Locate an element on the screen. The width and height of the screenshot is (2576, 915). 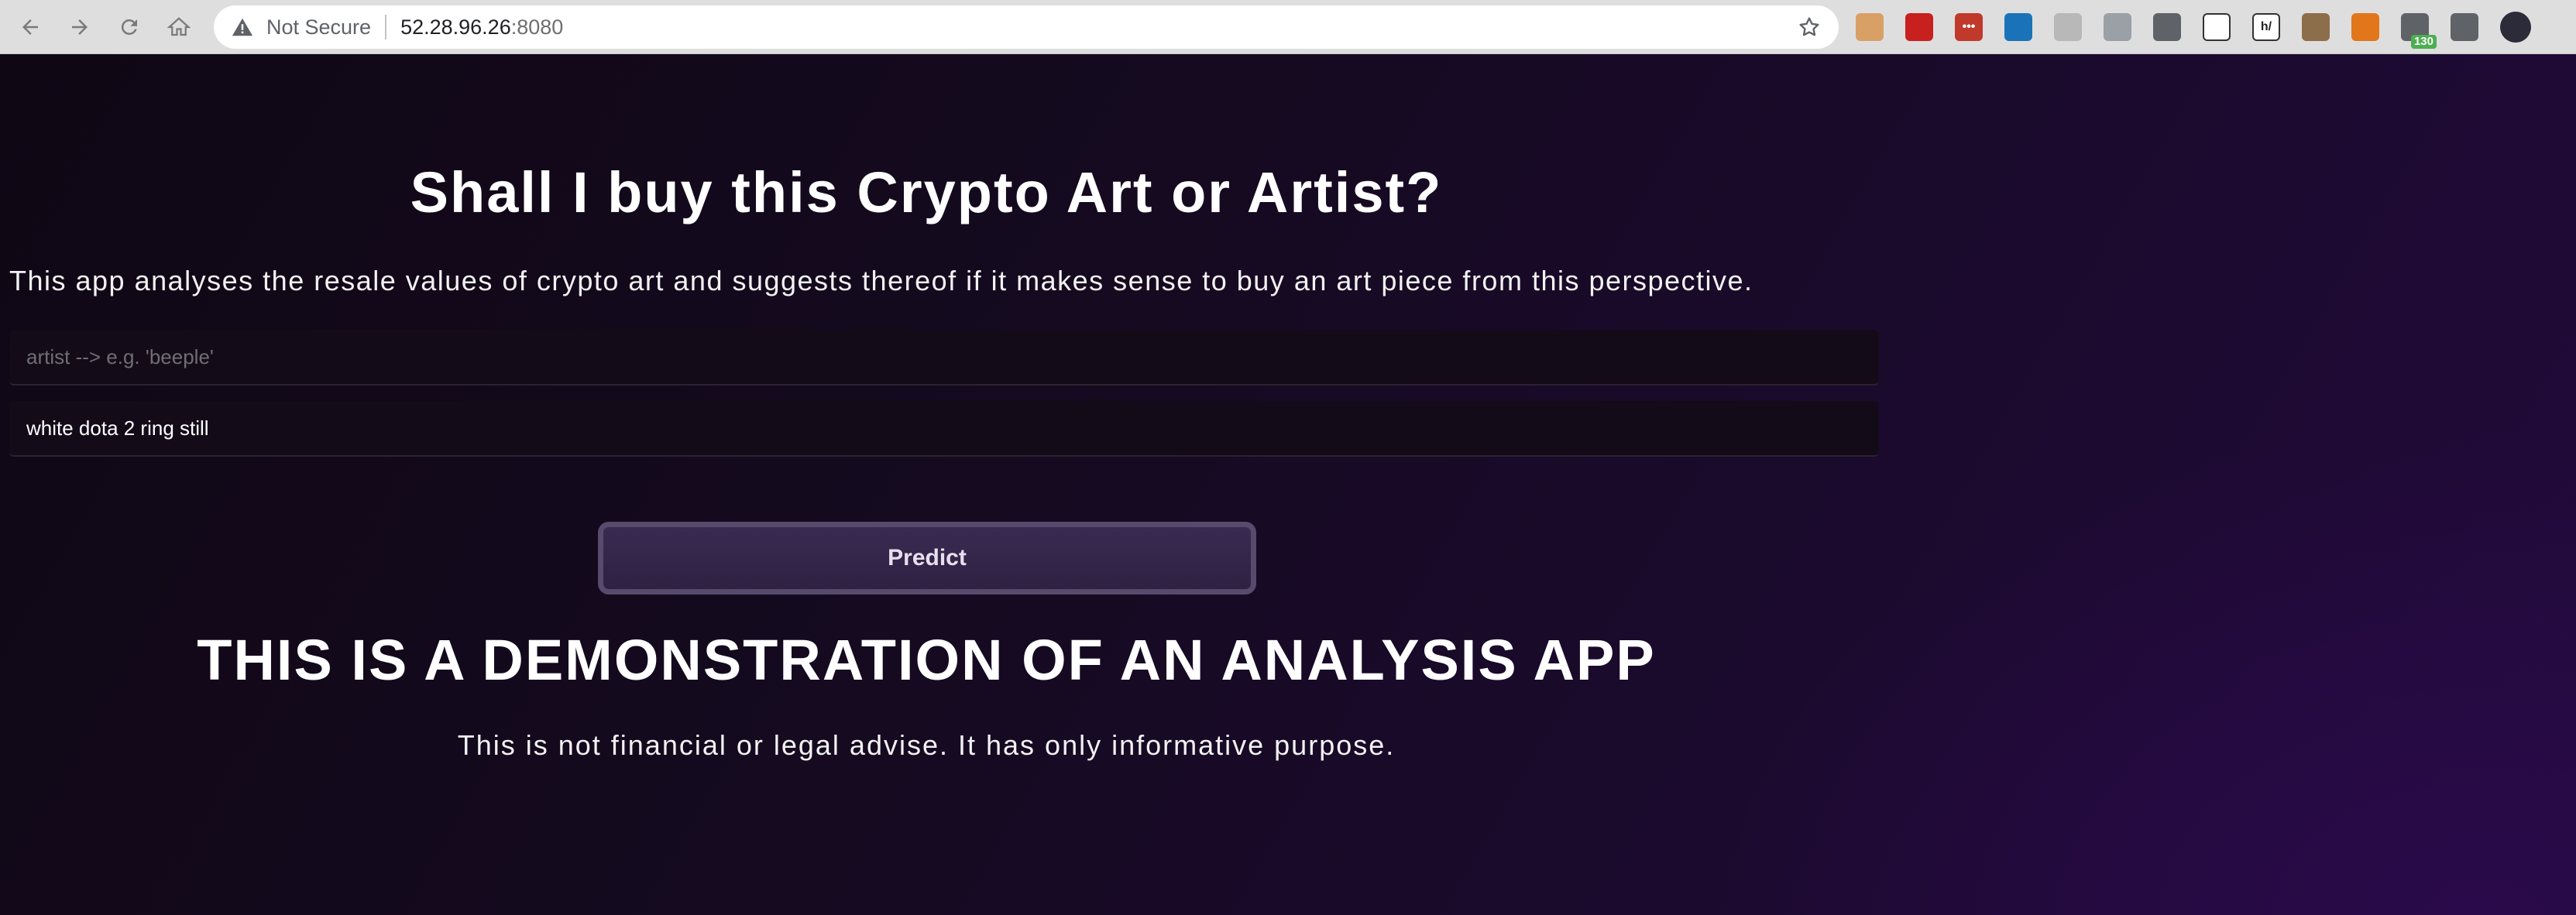
url-port: :8080 is located at coordinates (537, 27).